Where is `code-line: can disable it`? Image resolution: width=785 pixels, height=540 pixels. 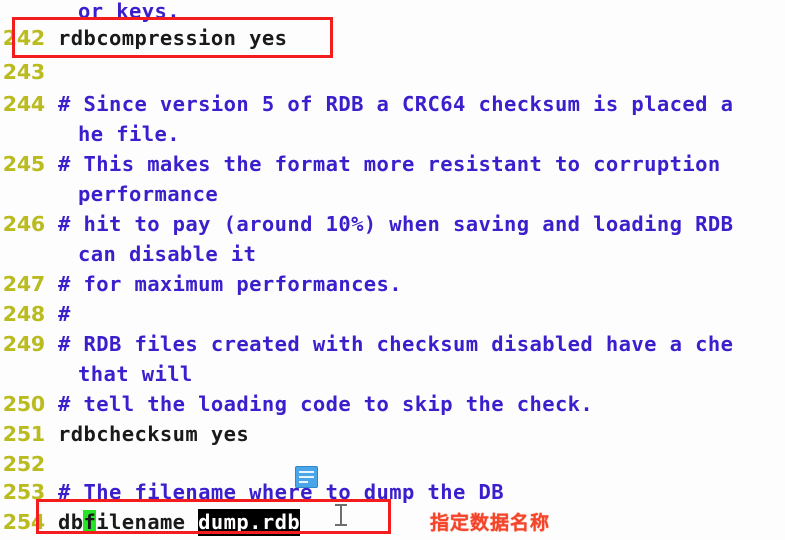 code-line: can disable it is located at coordinates (392, 254).